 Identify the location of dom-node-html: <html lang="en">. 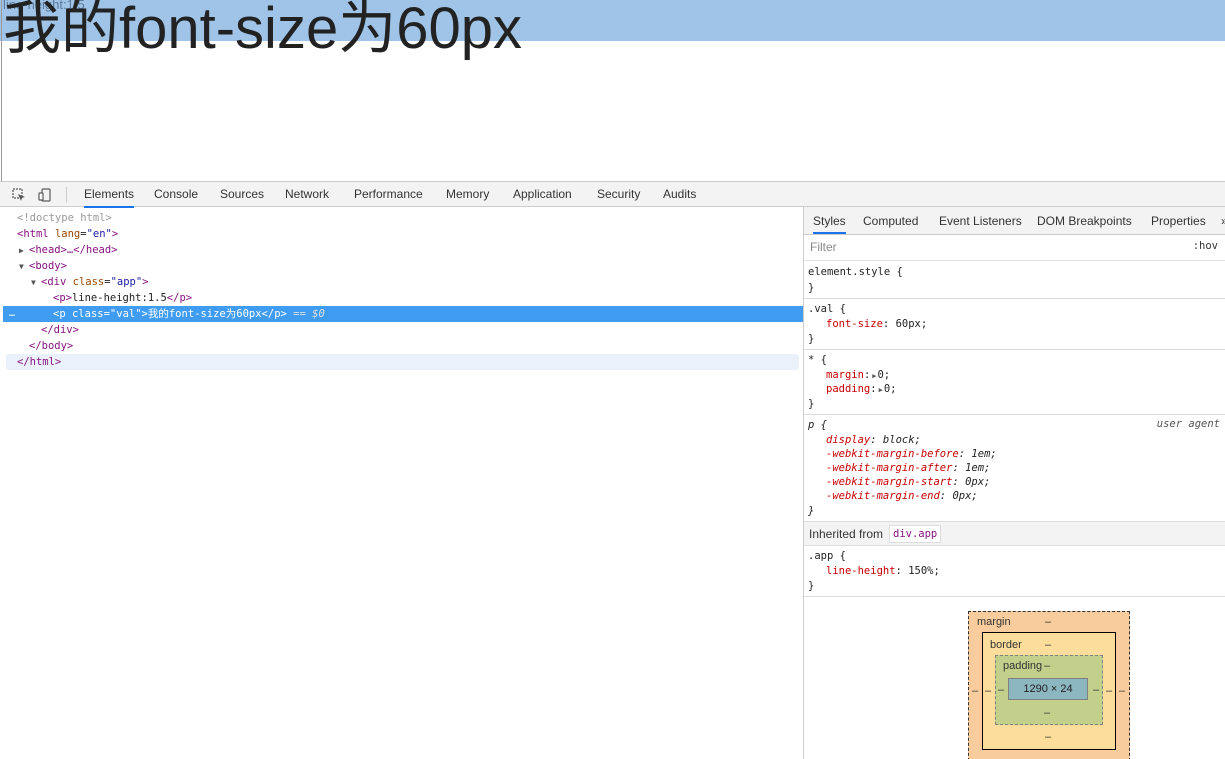
(400, 234).